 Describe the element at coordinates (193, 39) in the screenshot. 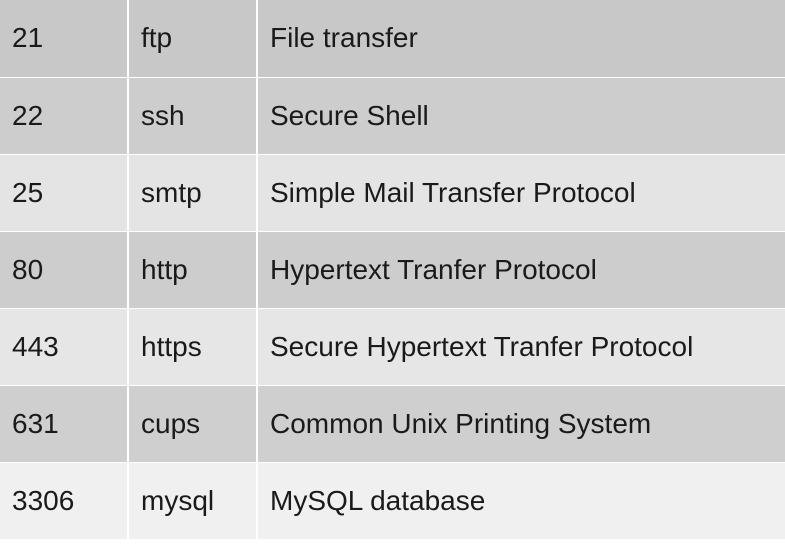

I see `service-cell: ftp` at that location.